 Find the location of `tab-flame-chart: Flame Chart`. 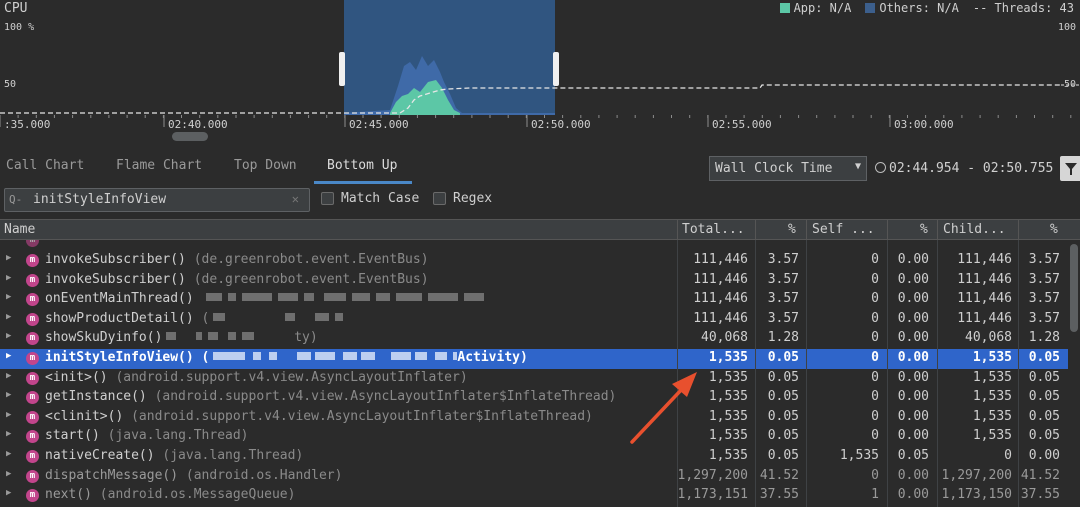

tab-flame-chart: Flame Chart is located at coordinates (159, 165).